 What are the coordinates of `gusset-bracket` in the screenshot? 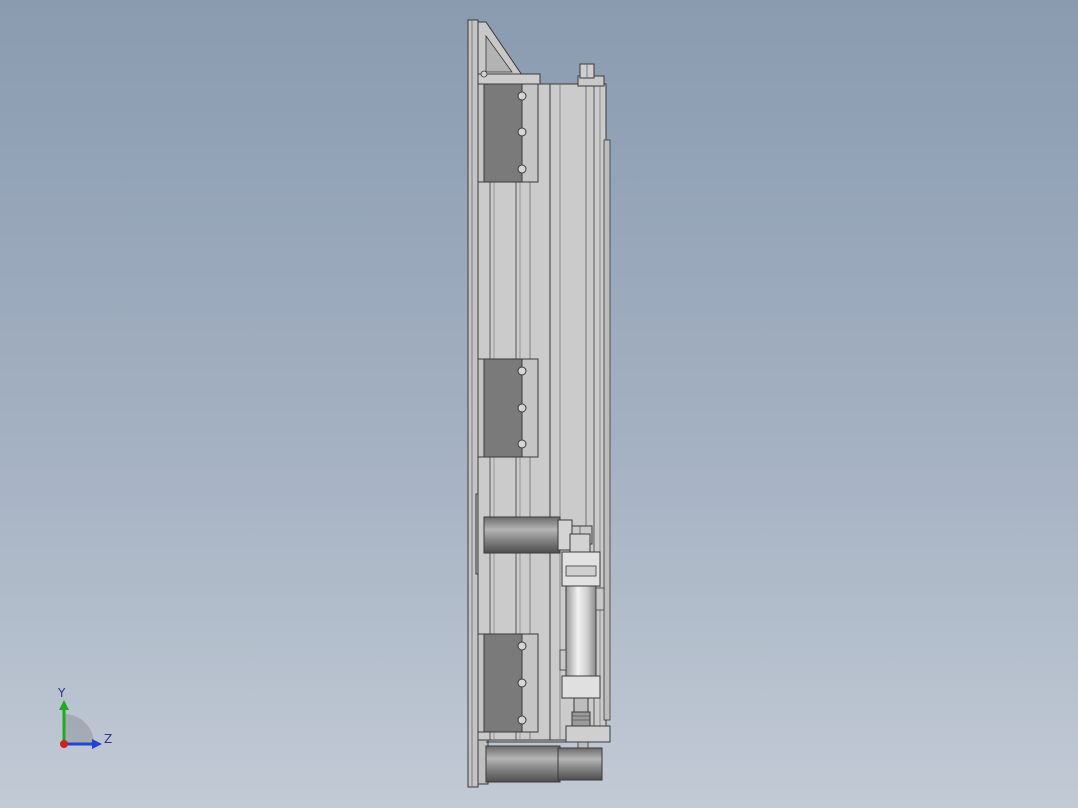 It's located at (509, 53).